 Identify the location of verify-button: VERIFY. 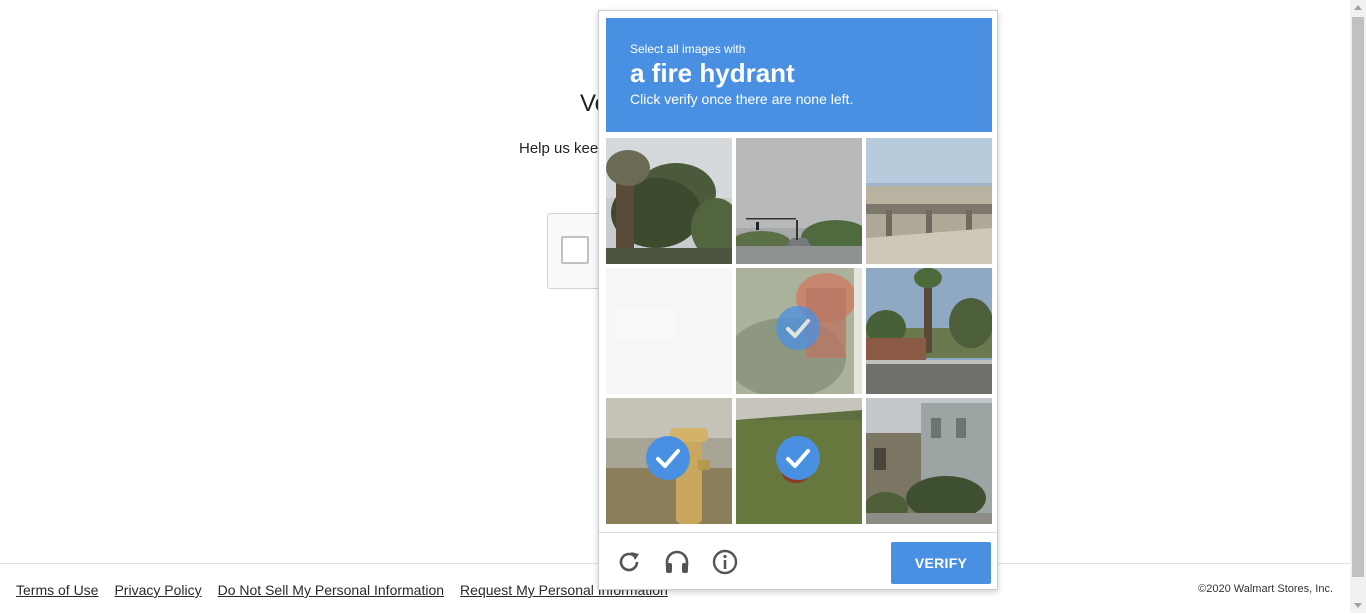
(941, 563).